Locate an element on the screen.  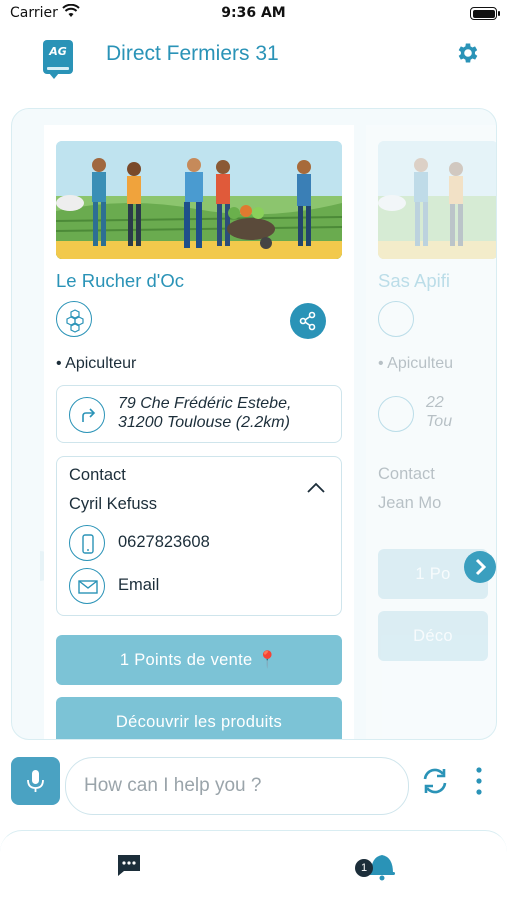
more-vertical-icon is located at coordinates (479, 781).